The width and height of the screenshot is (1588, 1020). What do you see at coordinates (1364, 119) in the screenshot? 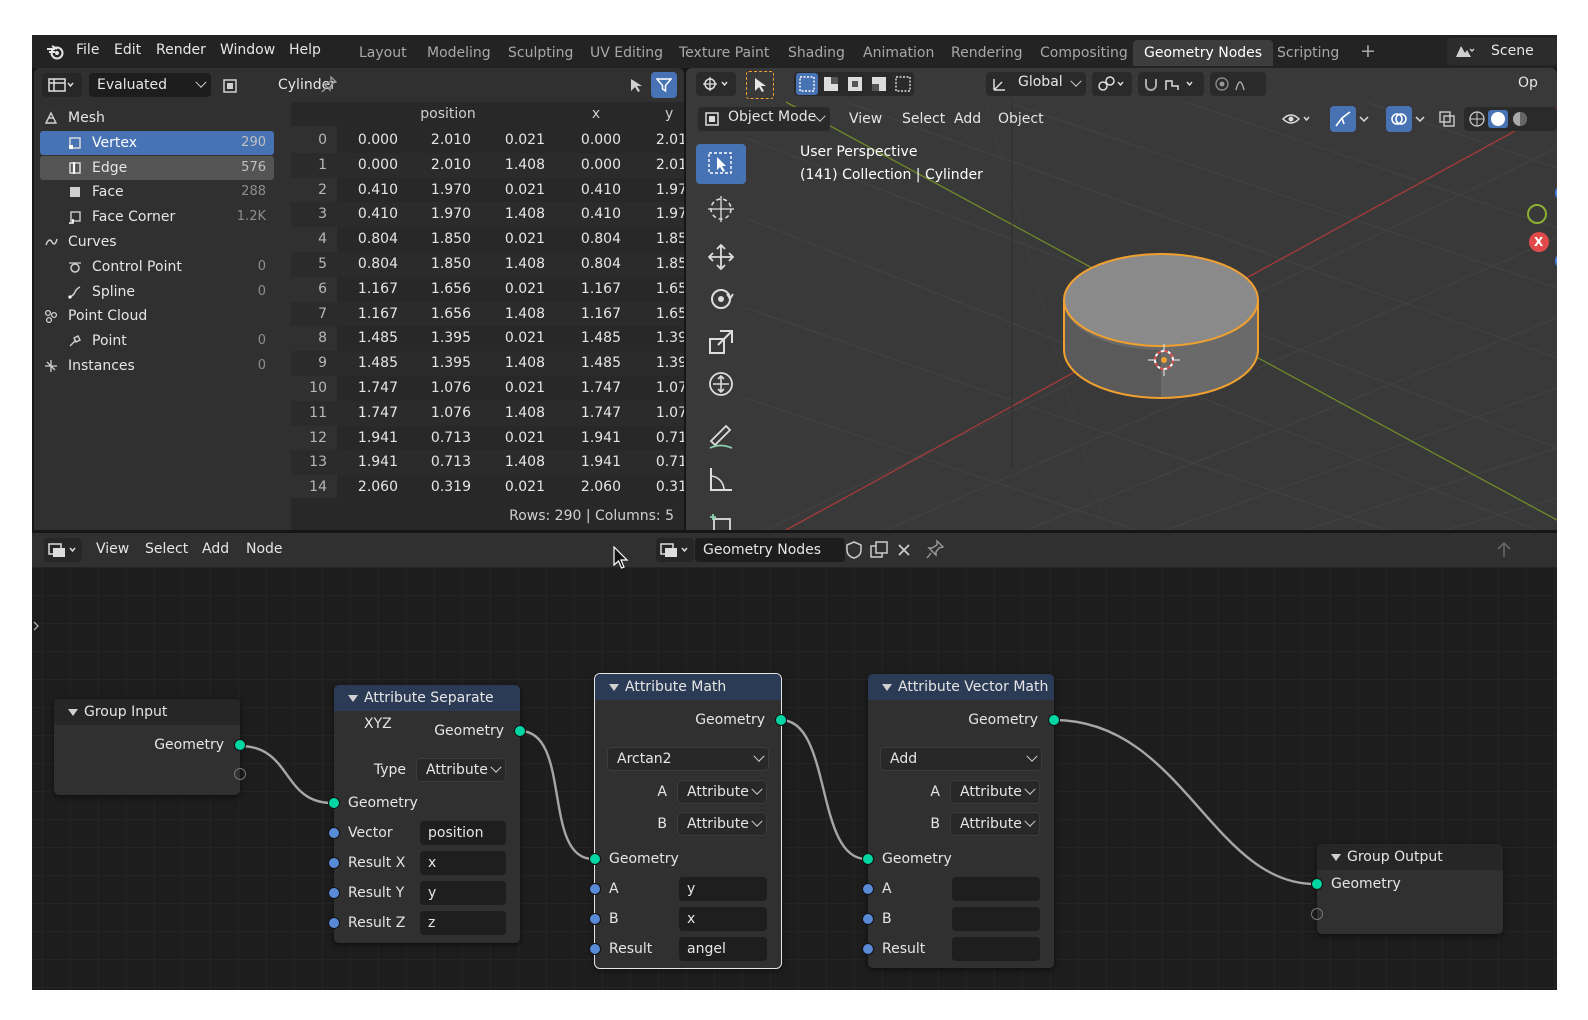
I see `chevron-down-icon` at bounding box center [1364, 119].